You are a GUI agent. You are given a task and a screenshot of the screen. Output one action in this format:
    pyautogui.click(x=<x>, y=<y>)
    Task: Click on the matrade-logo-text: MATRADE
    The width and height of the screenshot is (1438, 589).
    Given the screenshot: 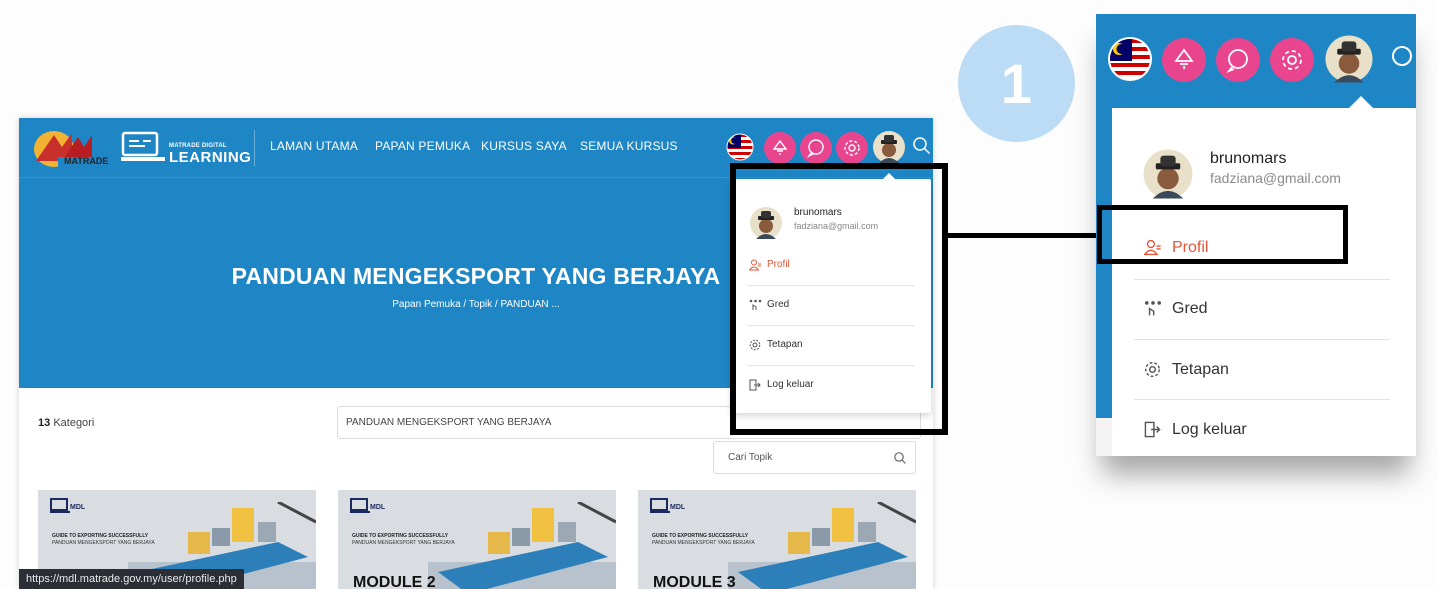 What is the action you would take?
    pyautogui.click(x=86, y=161)
    